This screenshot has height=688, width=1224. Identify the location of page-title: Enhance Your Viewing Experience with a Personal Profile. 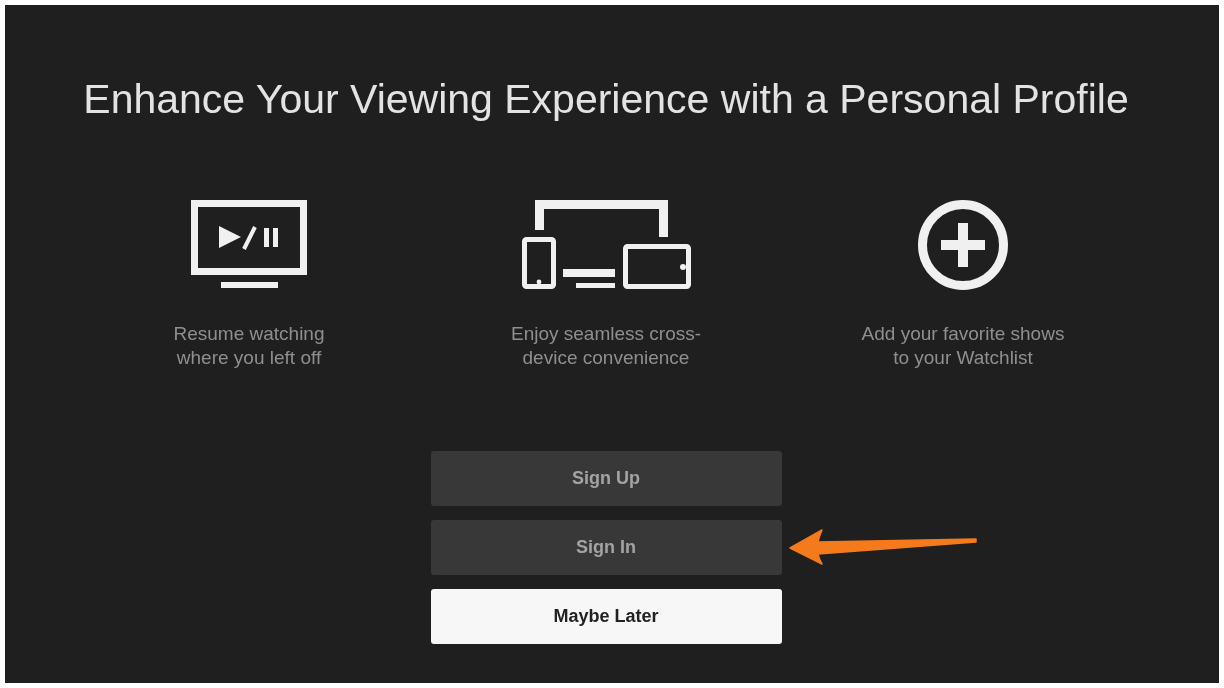
(606, 99).